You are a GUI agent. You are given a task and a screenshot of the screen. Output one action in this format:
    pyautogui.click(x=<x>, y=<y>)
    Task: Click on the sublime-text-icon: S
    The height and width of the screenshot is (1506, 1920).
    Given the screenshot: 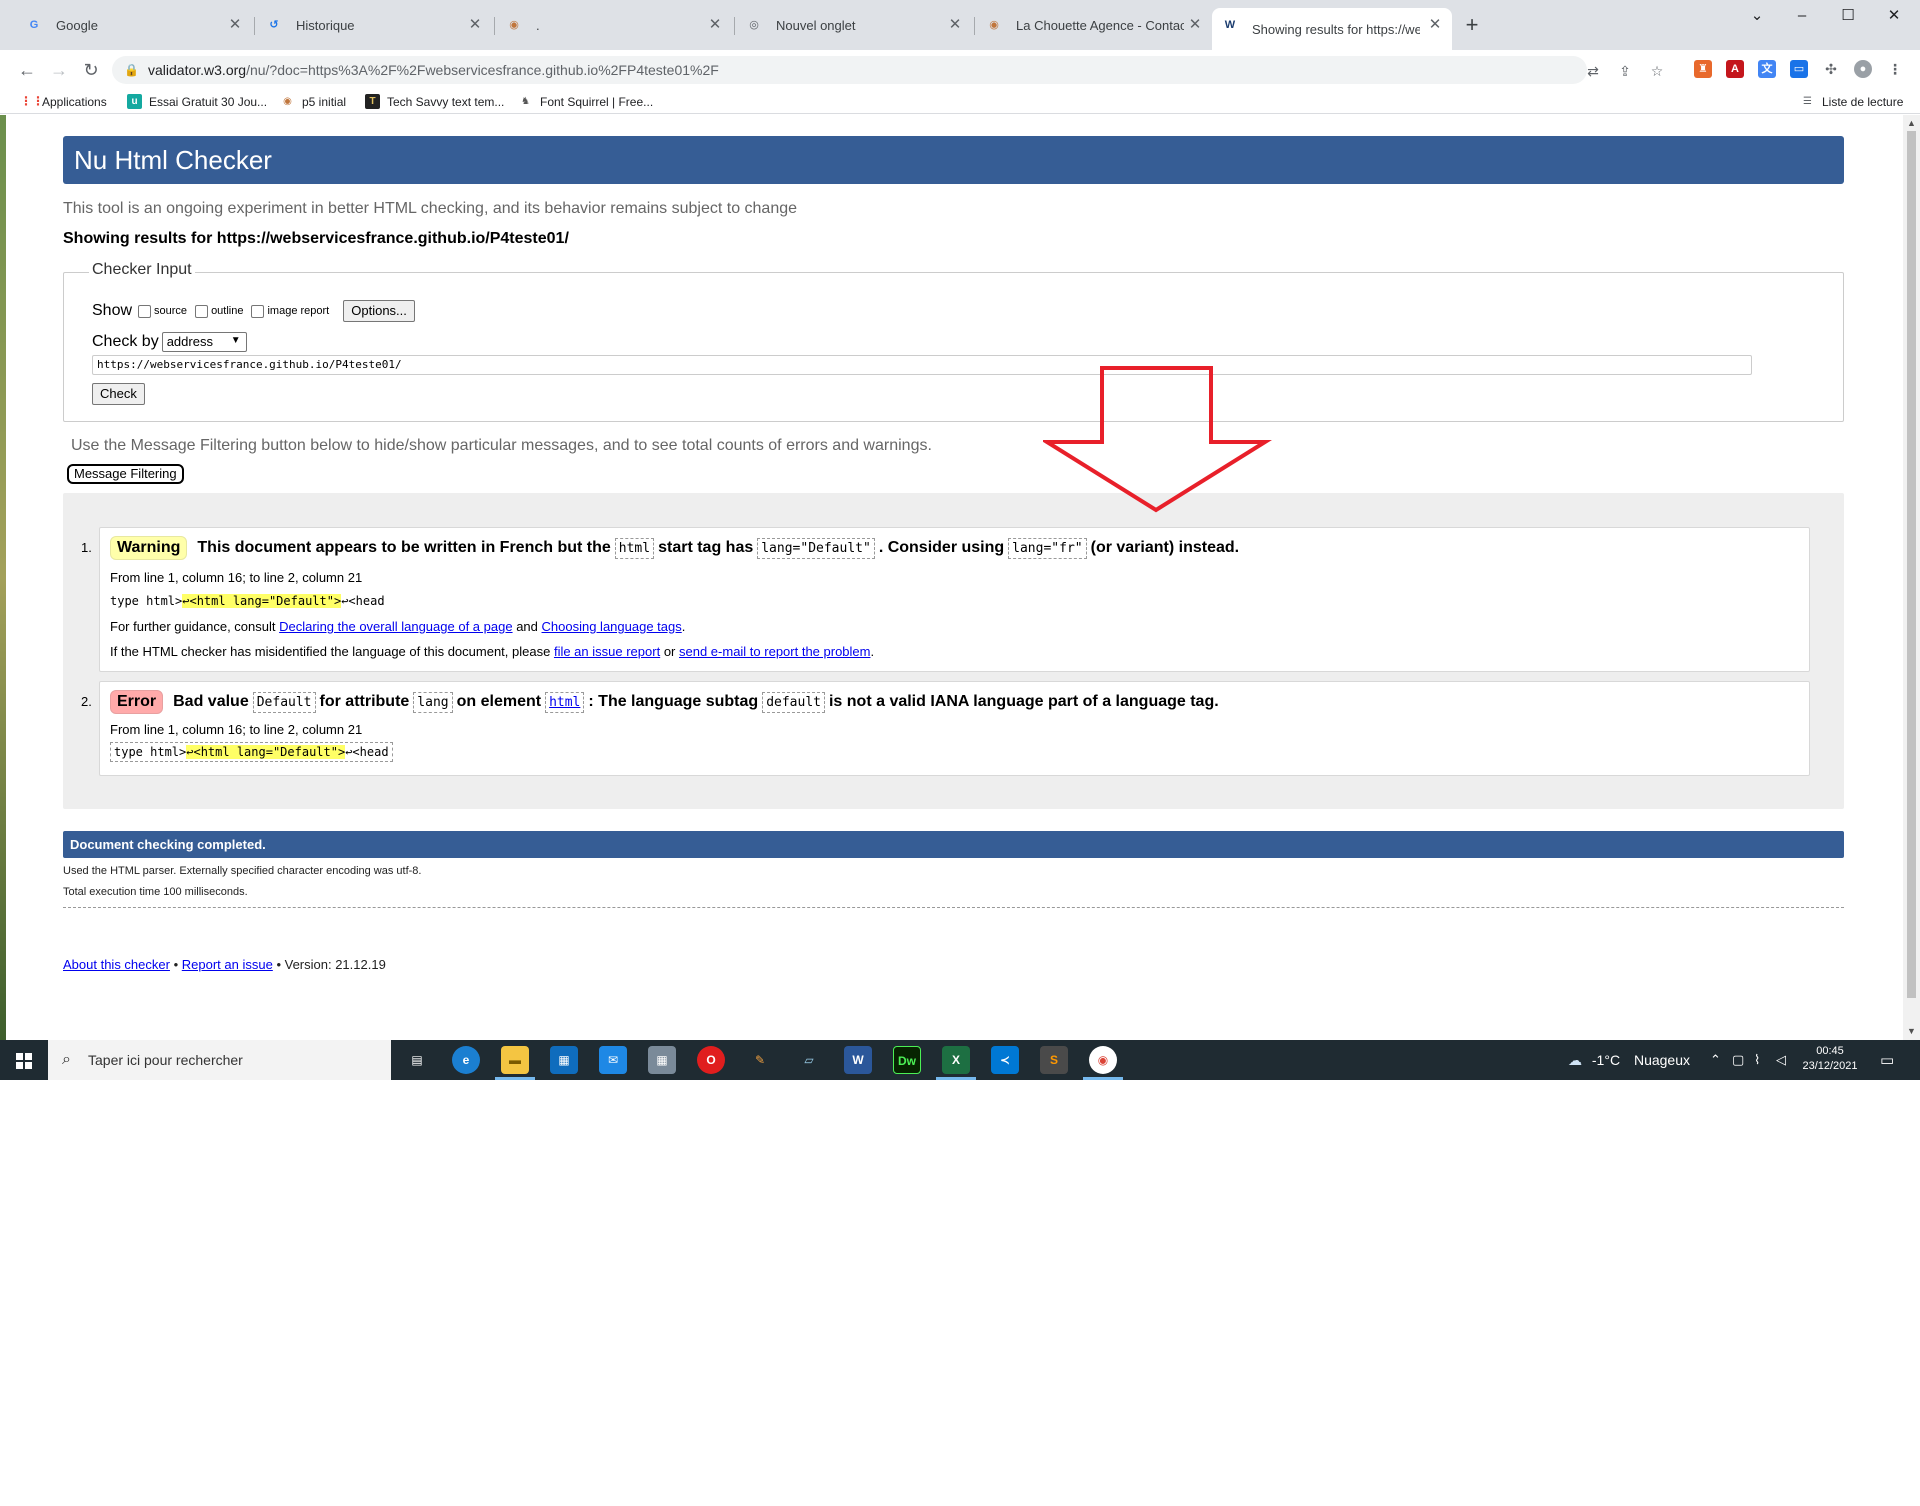 What is the action you would take?
    pyautogui.click(x=1054, y=1060)
    